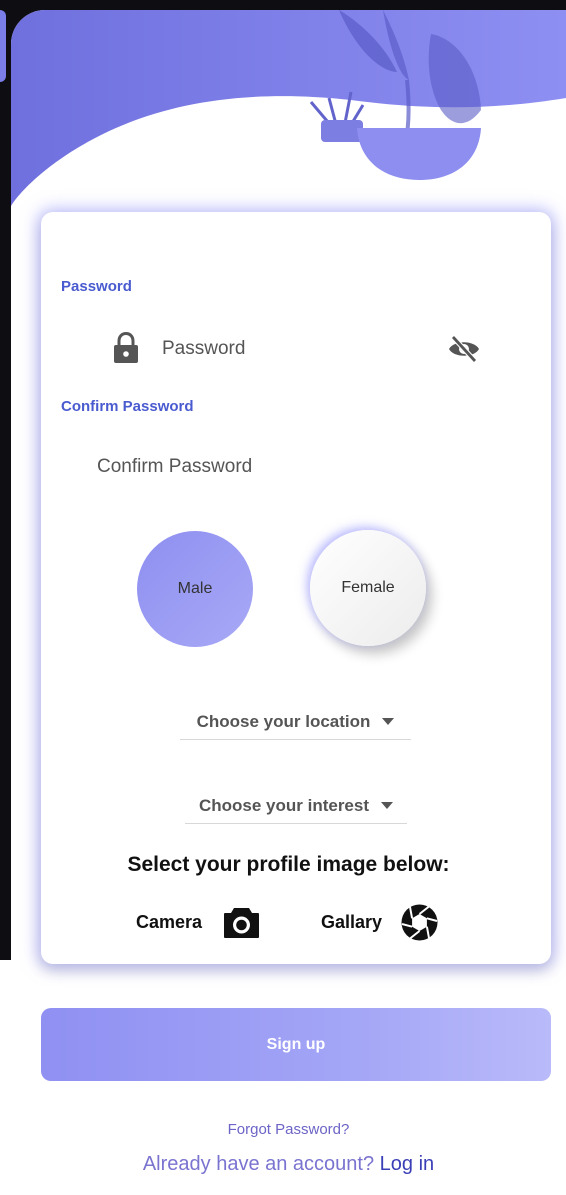 This screenshot has width=566, height=1195. I want to click on profile-image-heading: Select your profile image below:, so click(288, 864).